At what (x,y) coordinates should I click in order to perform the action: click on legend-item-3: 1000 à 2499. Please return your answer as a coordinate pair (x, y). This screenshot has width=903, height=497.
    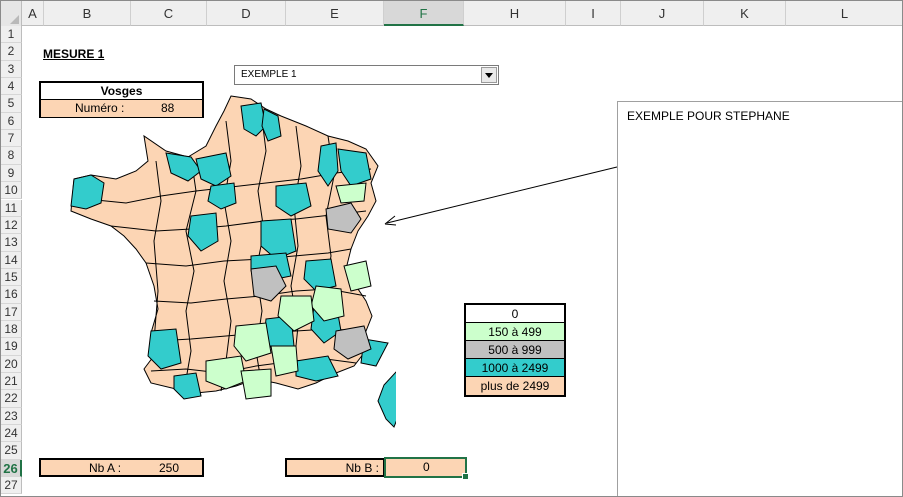
    Looking at the image, I should click on (515, 368).